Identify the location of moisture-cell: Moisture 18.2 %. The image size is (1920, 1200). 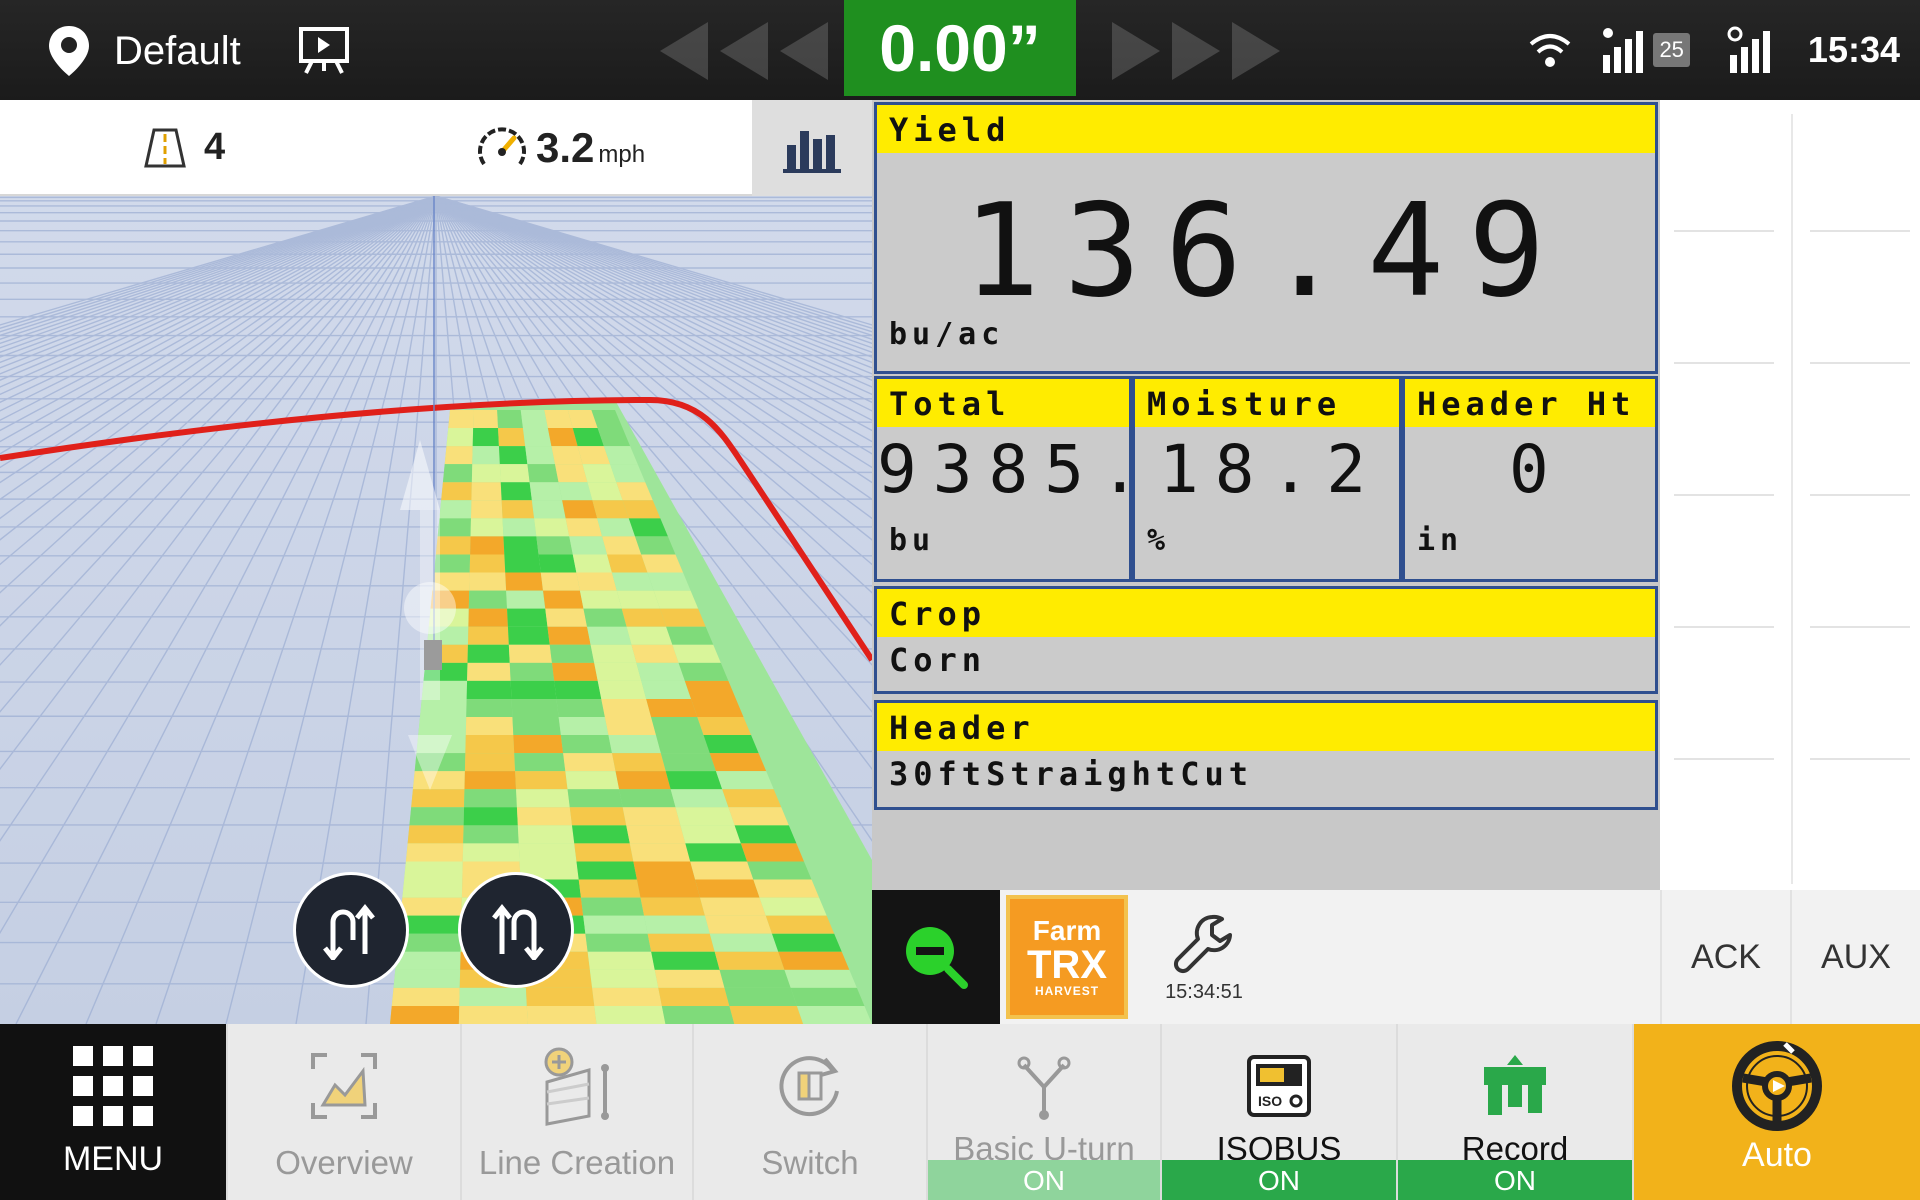
(1267, 479).